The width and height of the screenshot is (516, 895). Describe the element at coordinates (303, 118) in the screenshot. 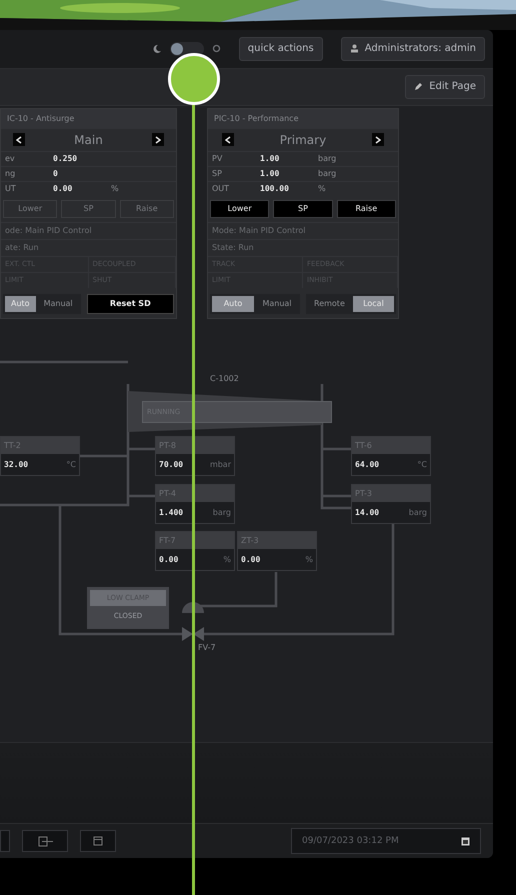

I see `faceplate-title: PIC-10 - Performance` at that location.